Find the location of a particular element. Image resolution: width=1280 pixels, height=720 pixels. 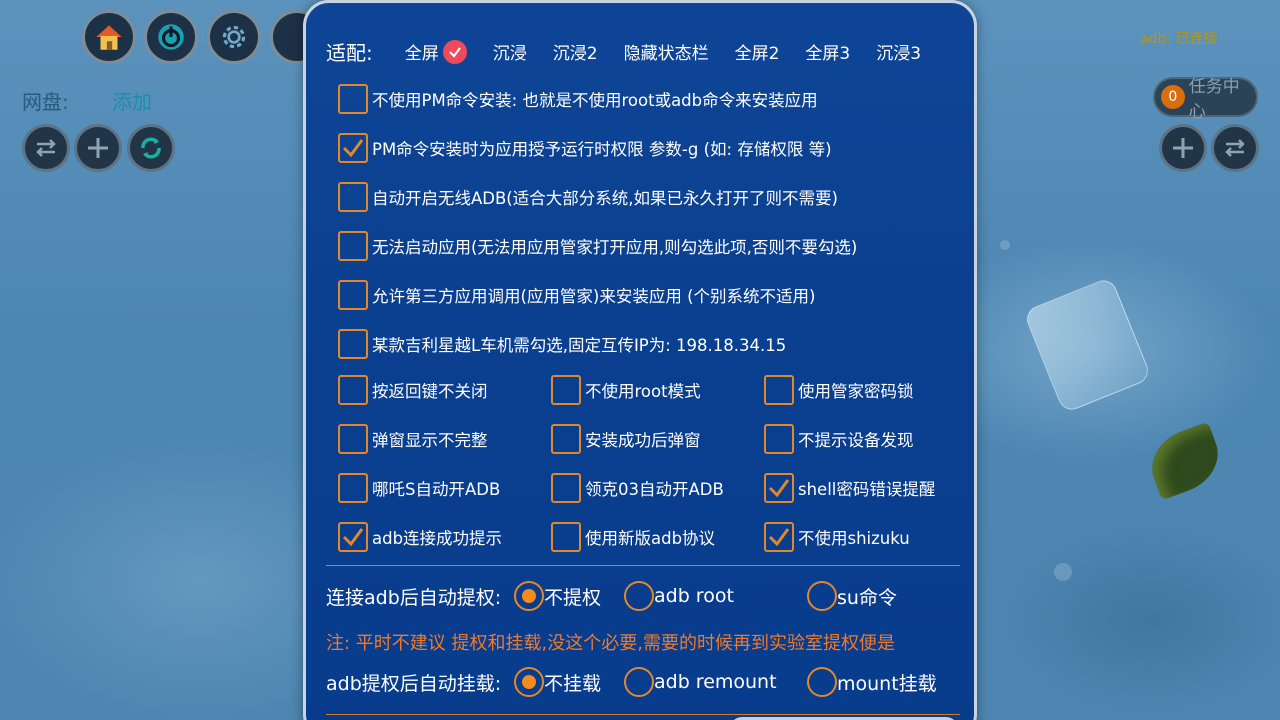

option-pm-grant-permissions: PM命令安装时为应用授予运行时权限 参数-g (如: 存储权限 等) is located at coordinates (585, 148).